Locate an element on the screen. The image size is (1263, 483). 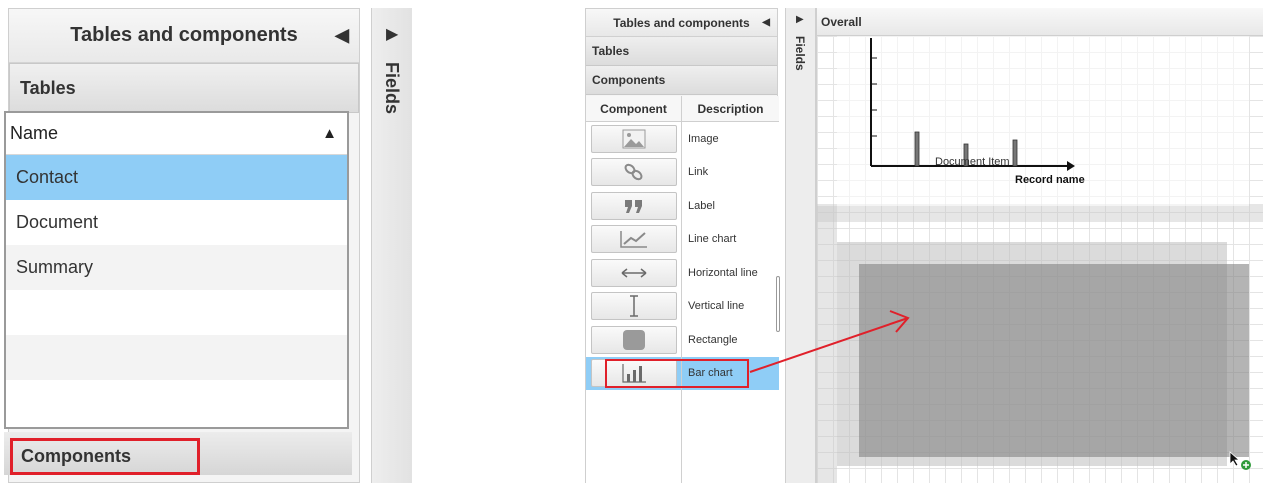
category-label: Document Item is located at coordinates (972, 162).